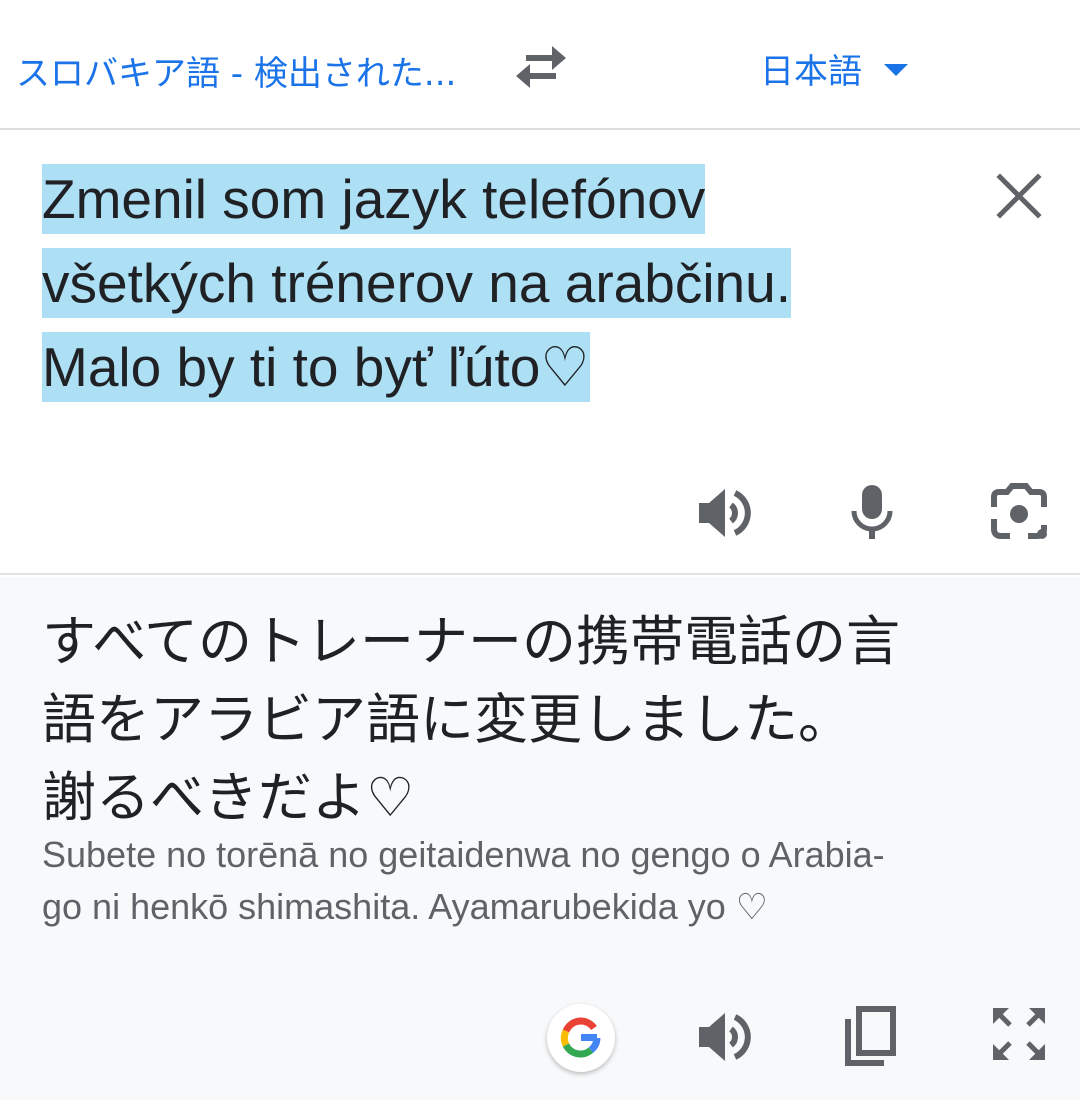 The image size is (1080, 1100). I want to click on source-line: Zmenil som jazyk telefónov, so click(374, 199).